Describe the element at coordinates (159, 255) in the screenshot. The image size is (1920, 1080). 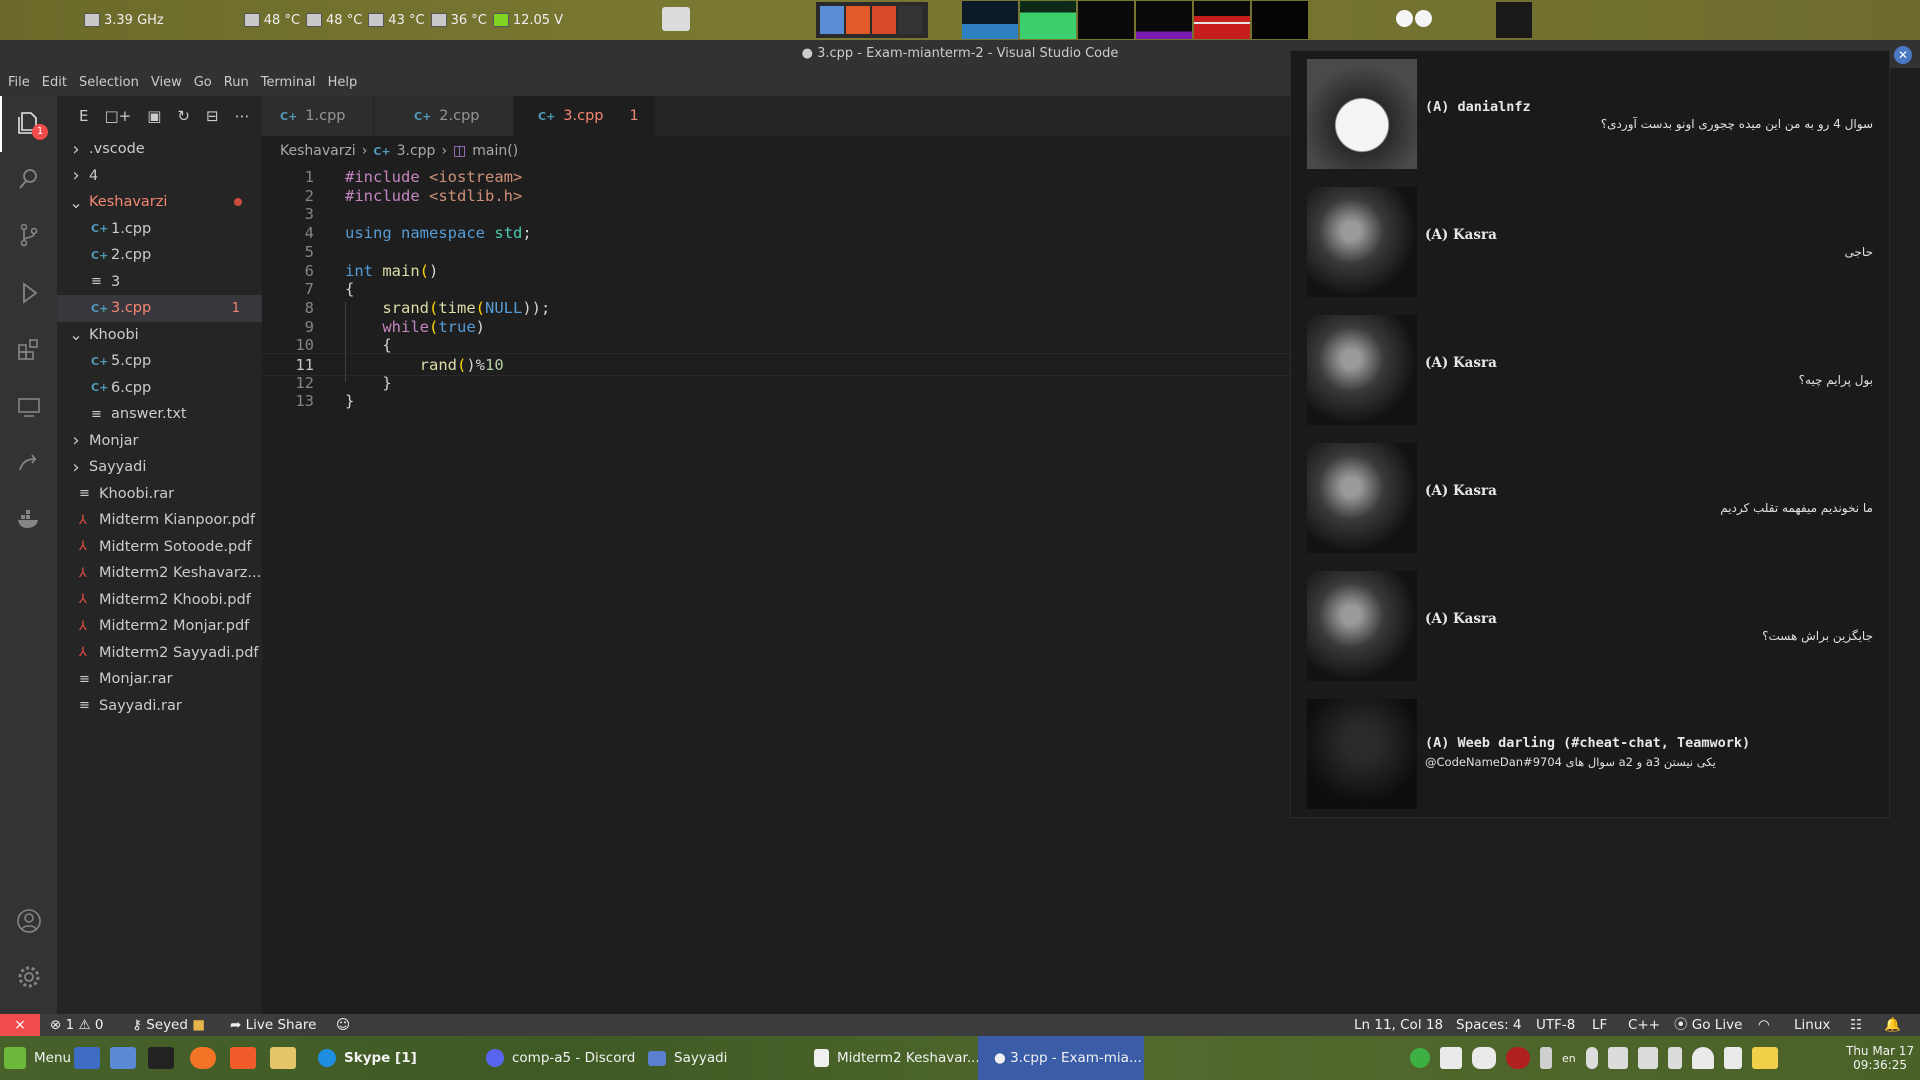
I see `tree-item: C+ 2.cpp` at that location.